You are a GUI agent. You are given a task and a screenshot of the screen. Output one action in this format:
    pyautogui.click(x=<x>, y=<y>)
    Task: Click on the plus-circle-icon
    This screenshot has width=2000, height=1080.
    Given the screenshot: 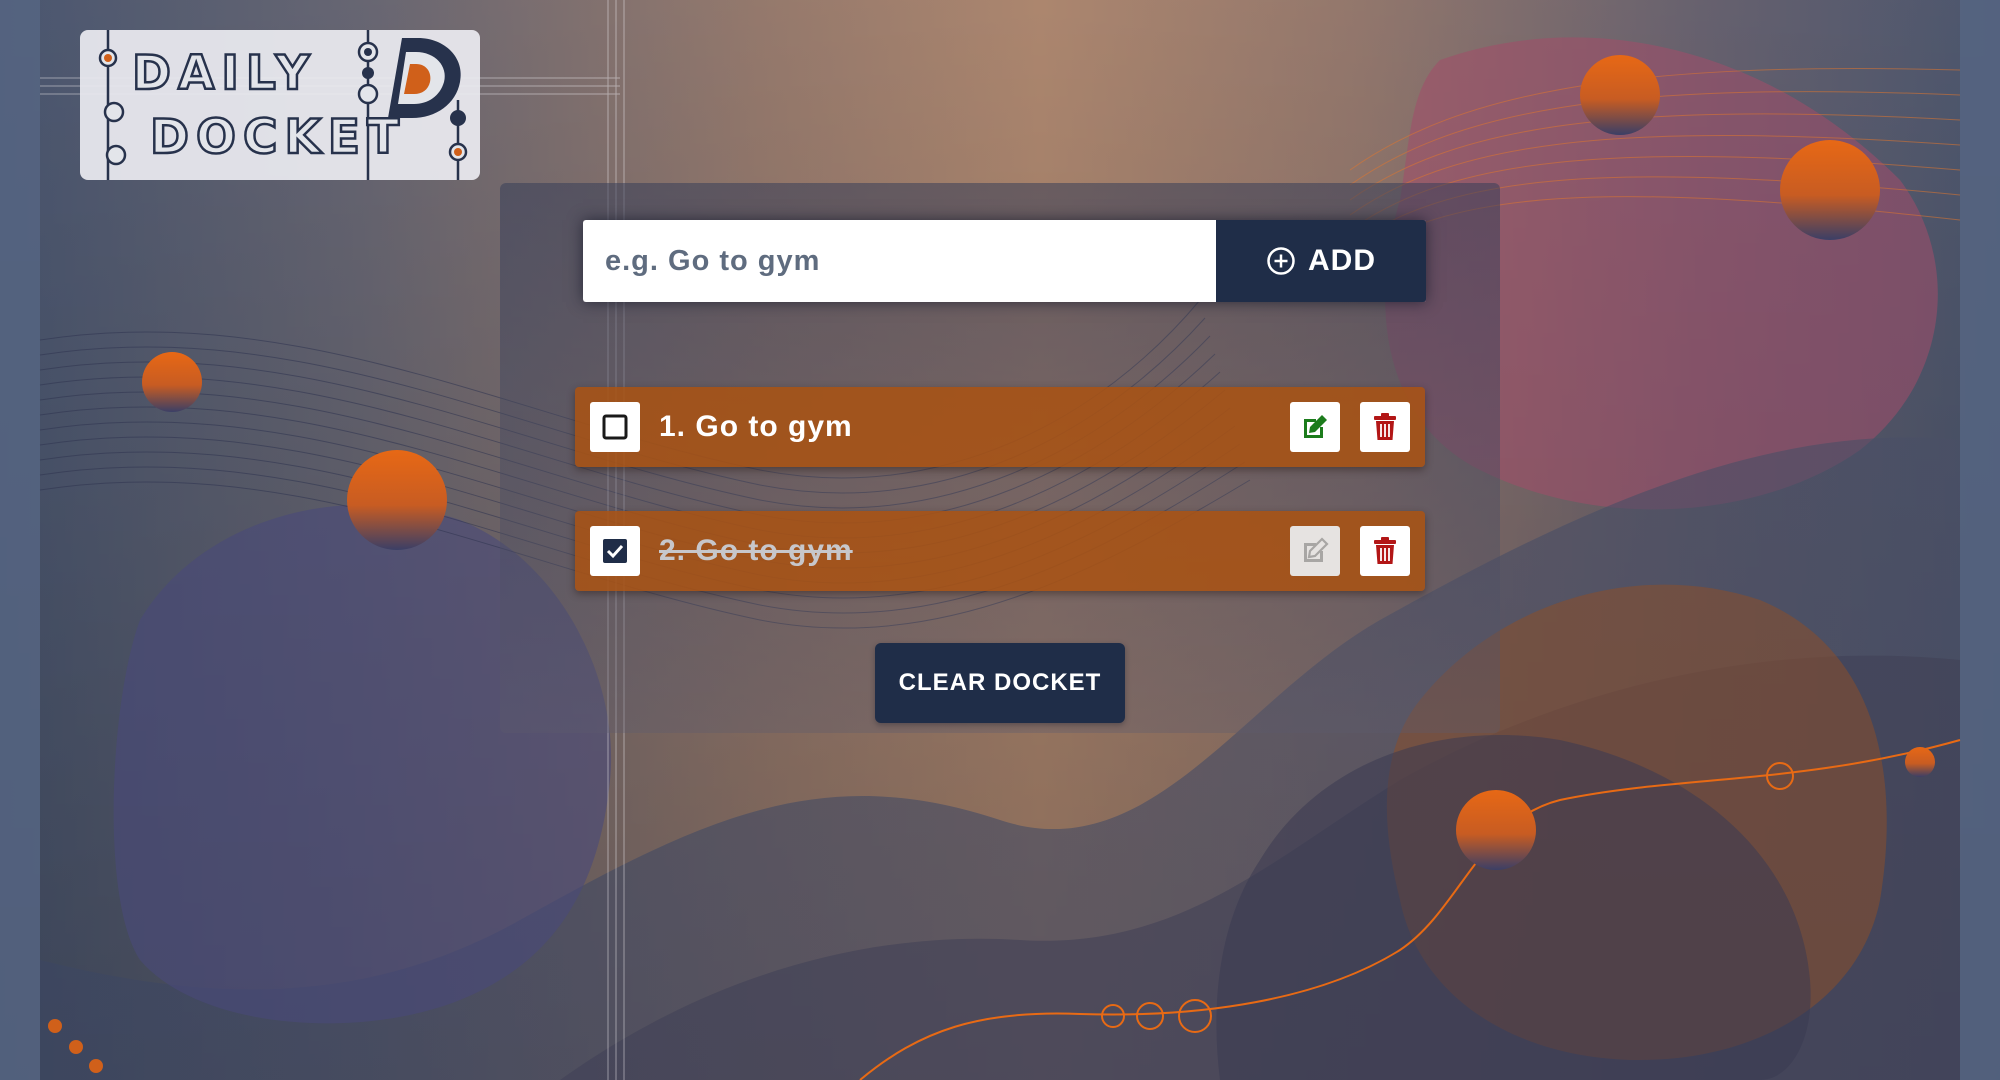 What is the action you would take?
    pyautogui.click(x=1281, y=261)
    